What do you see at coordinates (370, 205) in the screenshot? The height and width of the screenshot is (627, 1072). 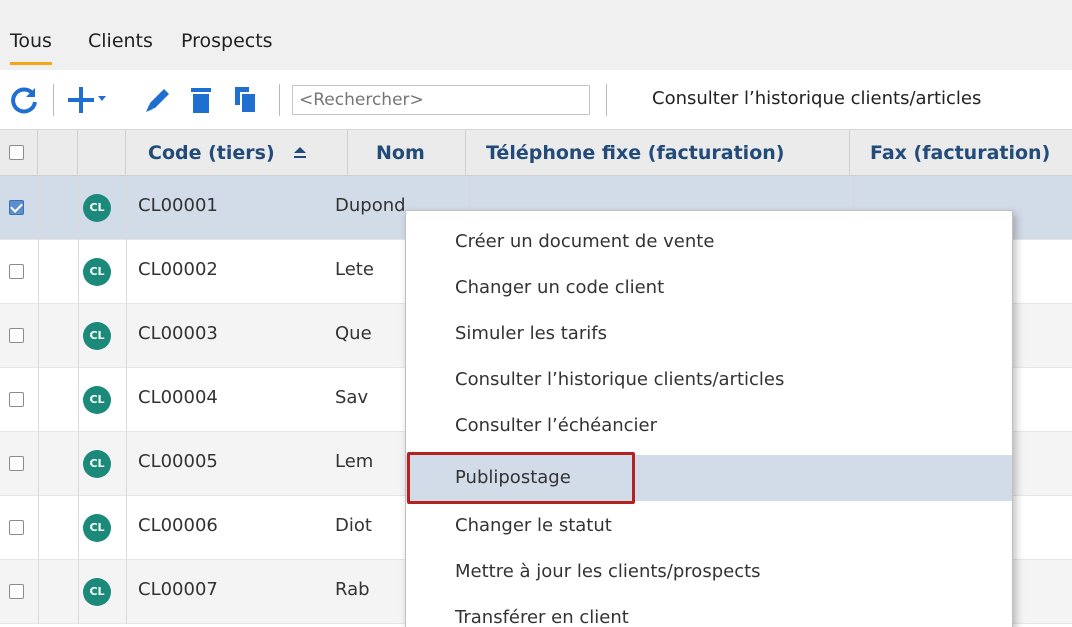 I see `row-nom: Dupond` at bounding box center [370, 205].